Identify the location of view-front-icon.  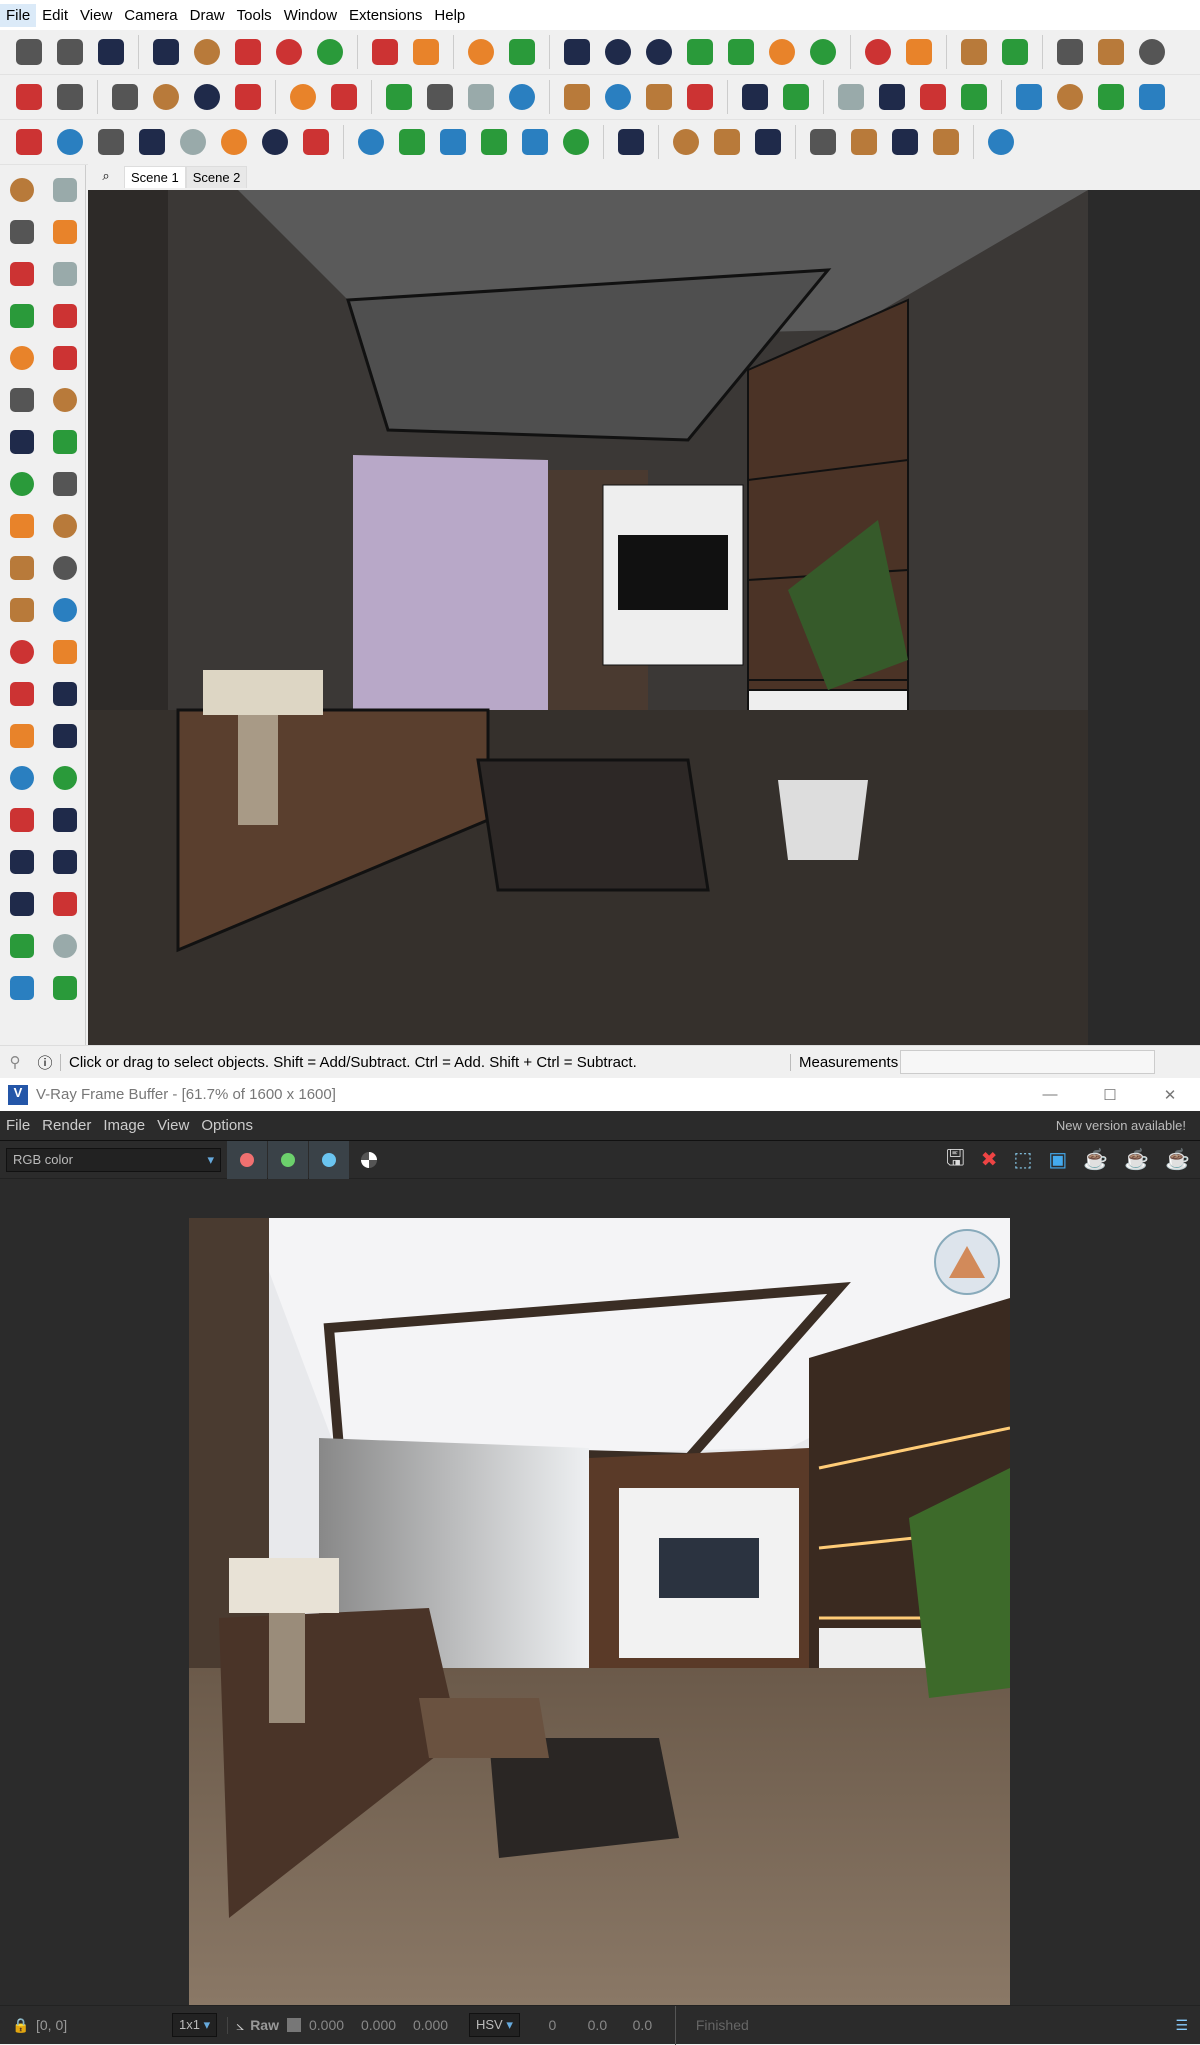
(1152, 97).